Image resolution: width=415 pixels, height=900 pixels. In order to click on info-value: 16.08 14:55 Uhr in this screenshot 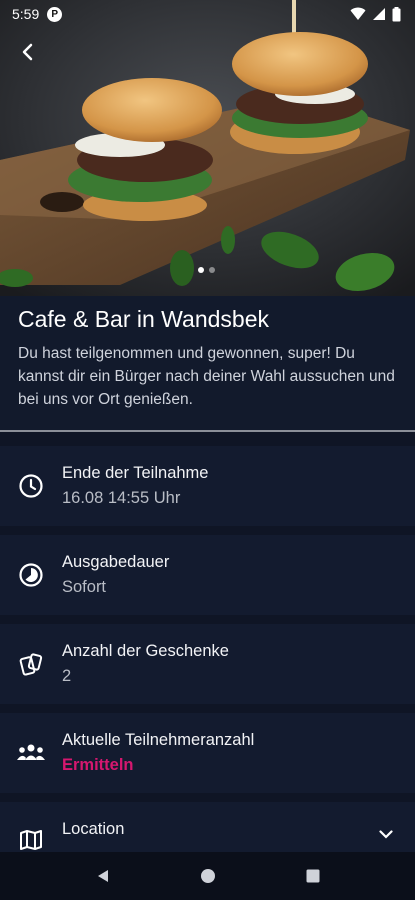, I will do `click(121, 498)`.